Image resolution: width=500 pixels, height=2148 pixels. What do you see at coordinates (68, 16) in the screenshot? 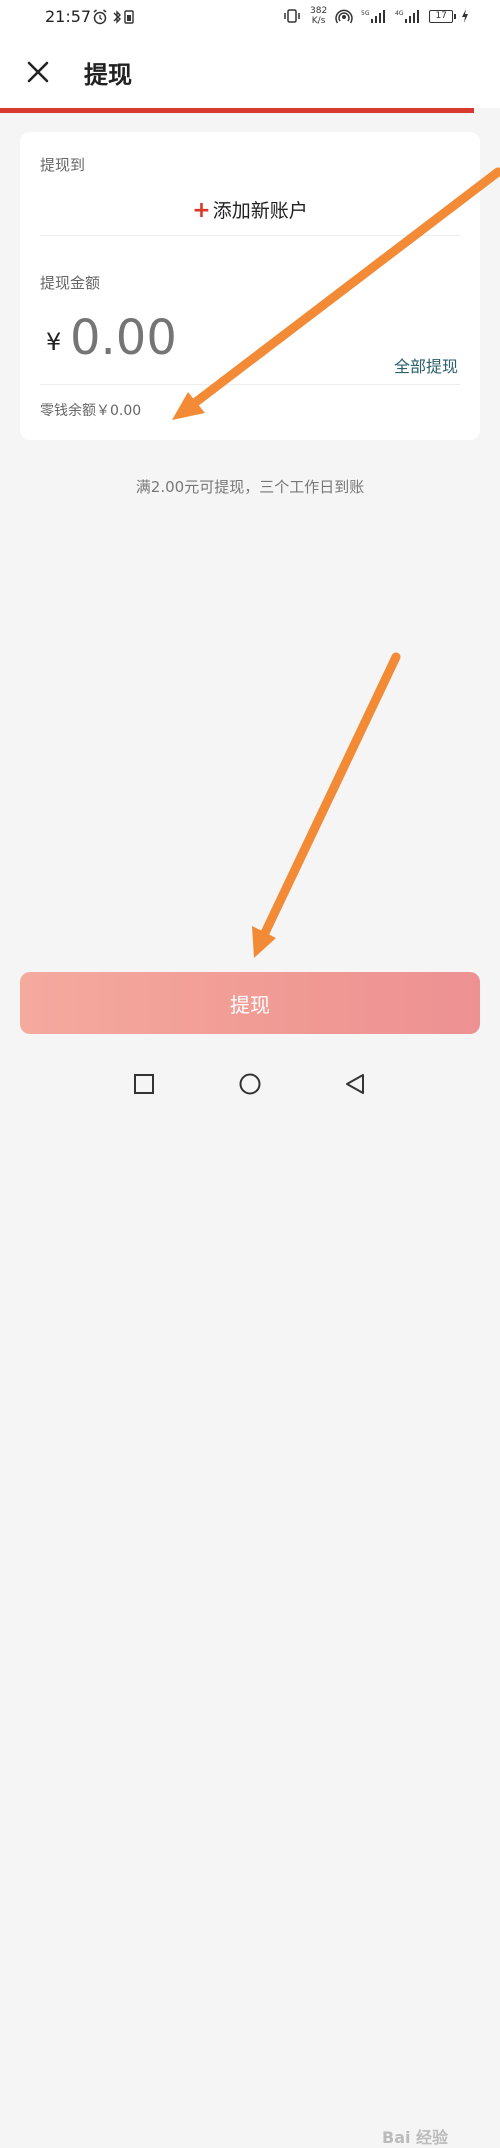
I see `status-time: 21:57` at bounding box center [68, 16].